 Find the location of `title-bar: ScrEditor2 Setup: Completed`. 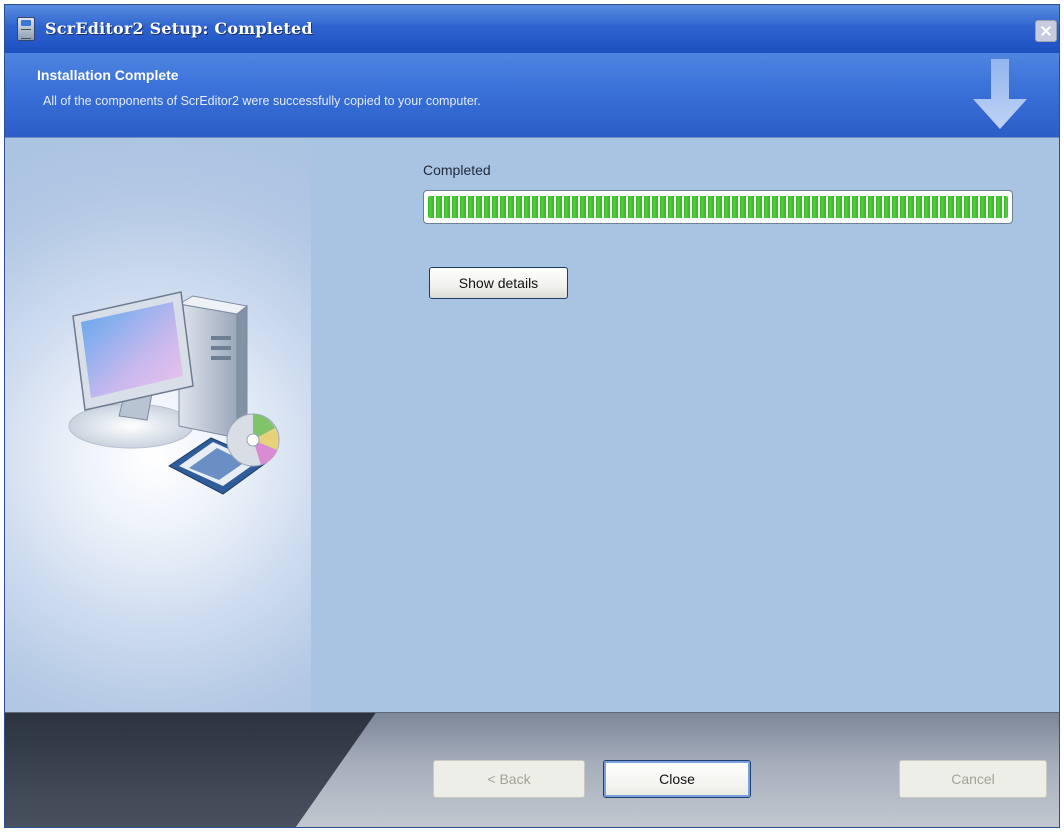

title-bar: ScrEditor2 Setup: Completed is located at coordinates (532, 29).